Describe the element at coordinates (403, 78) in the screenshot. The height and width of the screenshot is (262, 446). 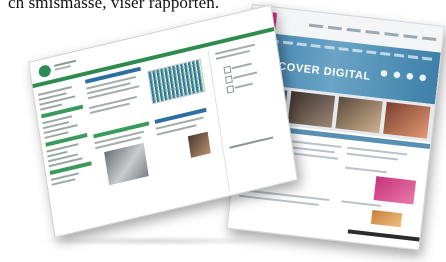
I see `people-silhouettes-icon` at that location.